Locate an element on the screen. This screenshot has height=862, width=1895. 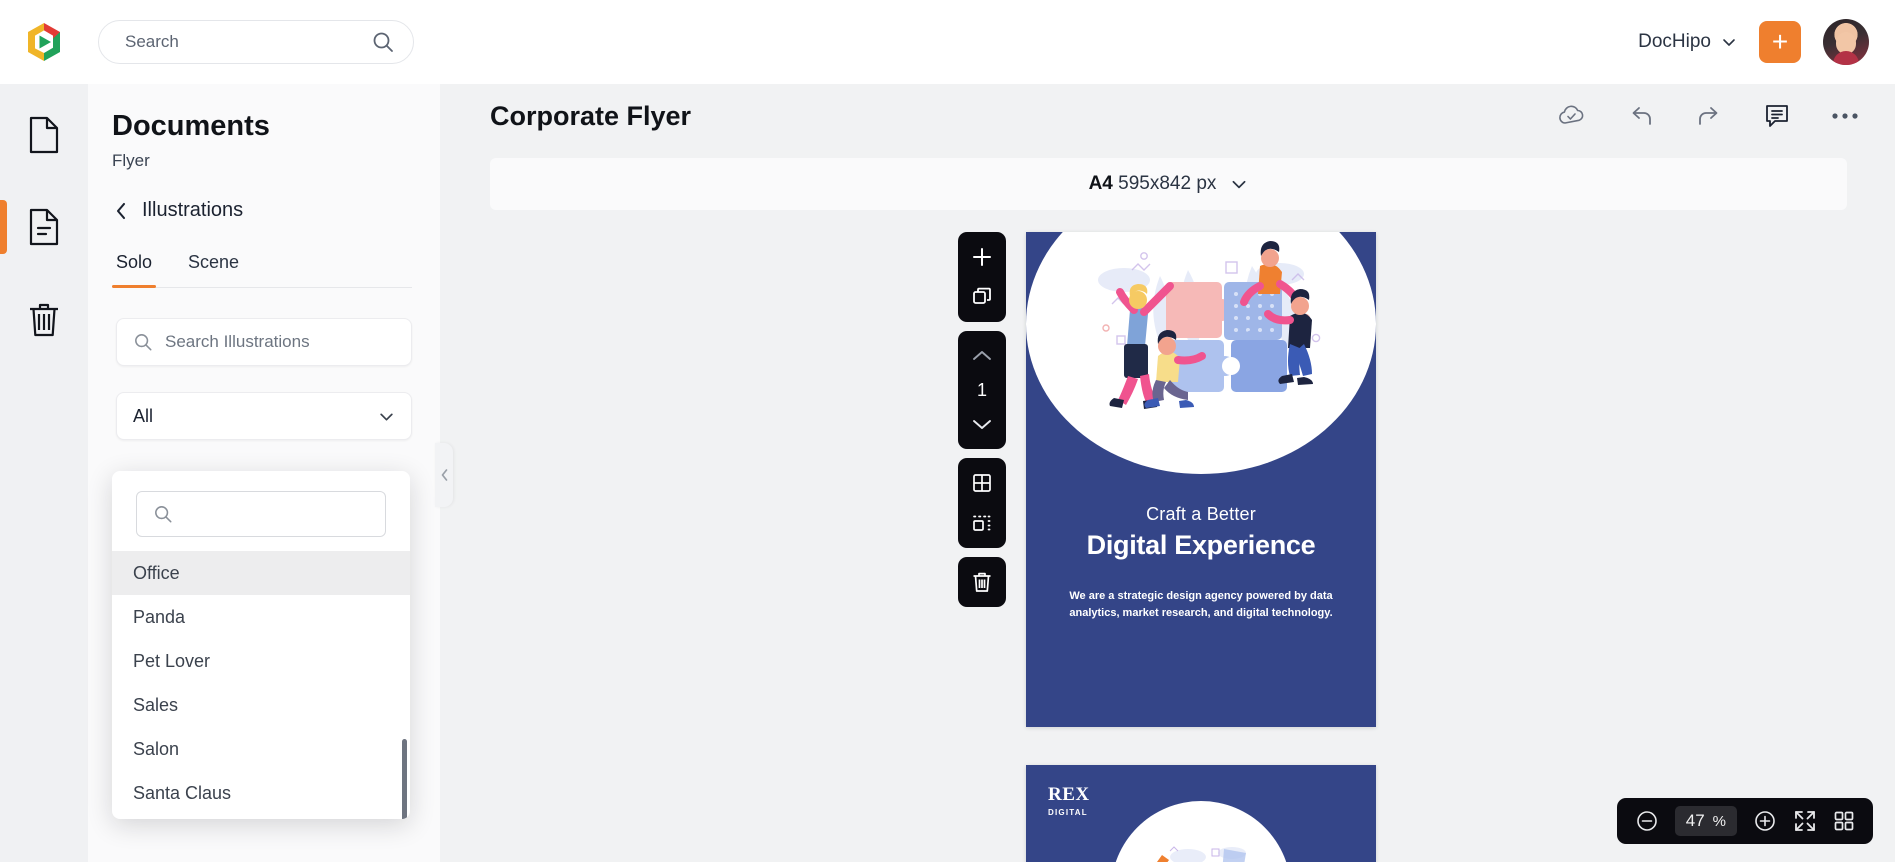
top-bar: Search DocHipo + is located at coordinates (947, 42).